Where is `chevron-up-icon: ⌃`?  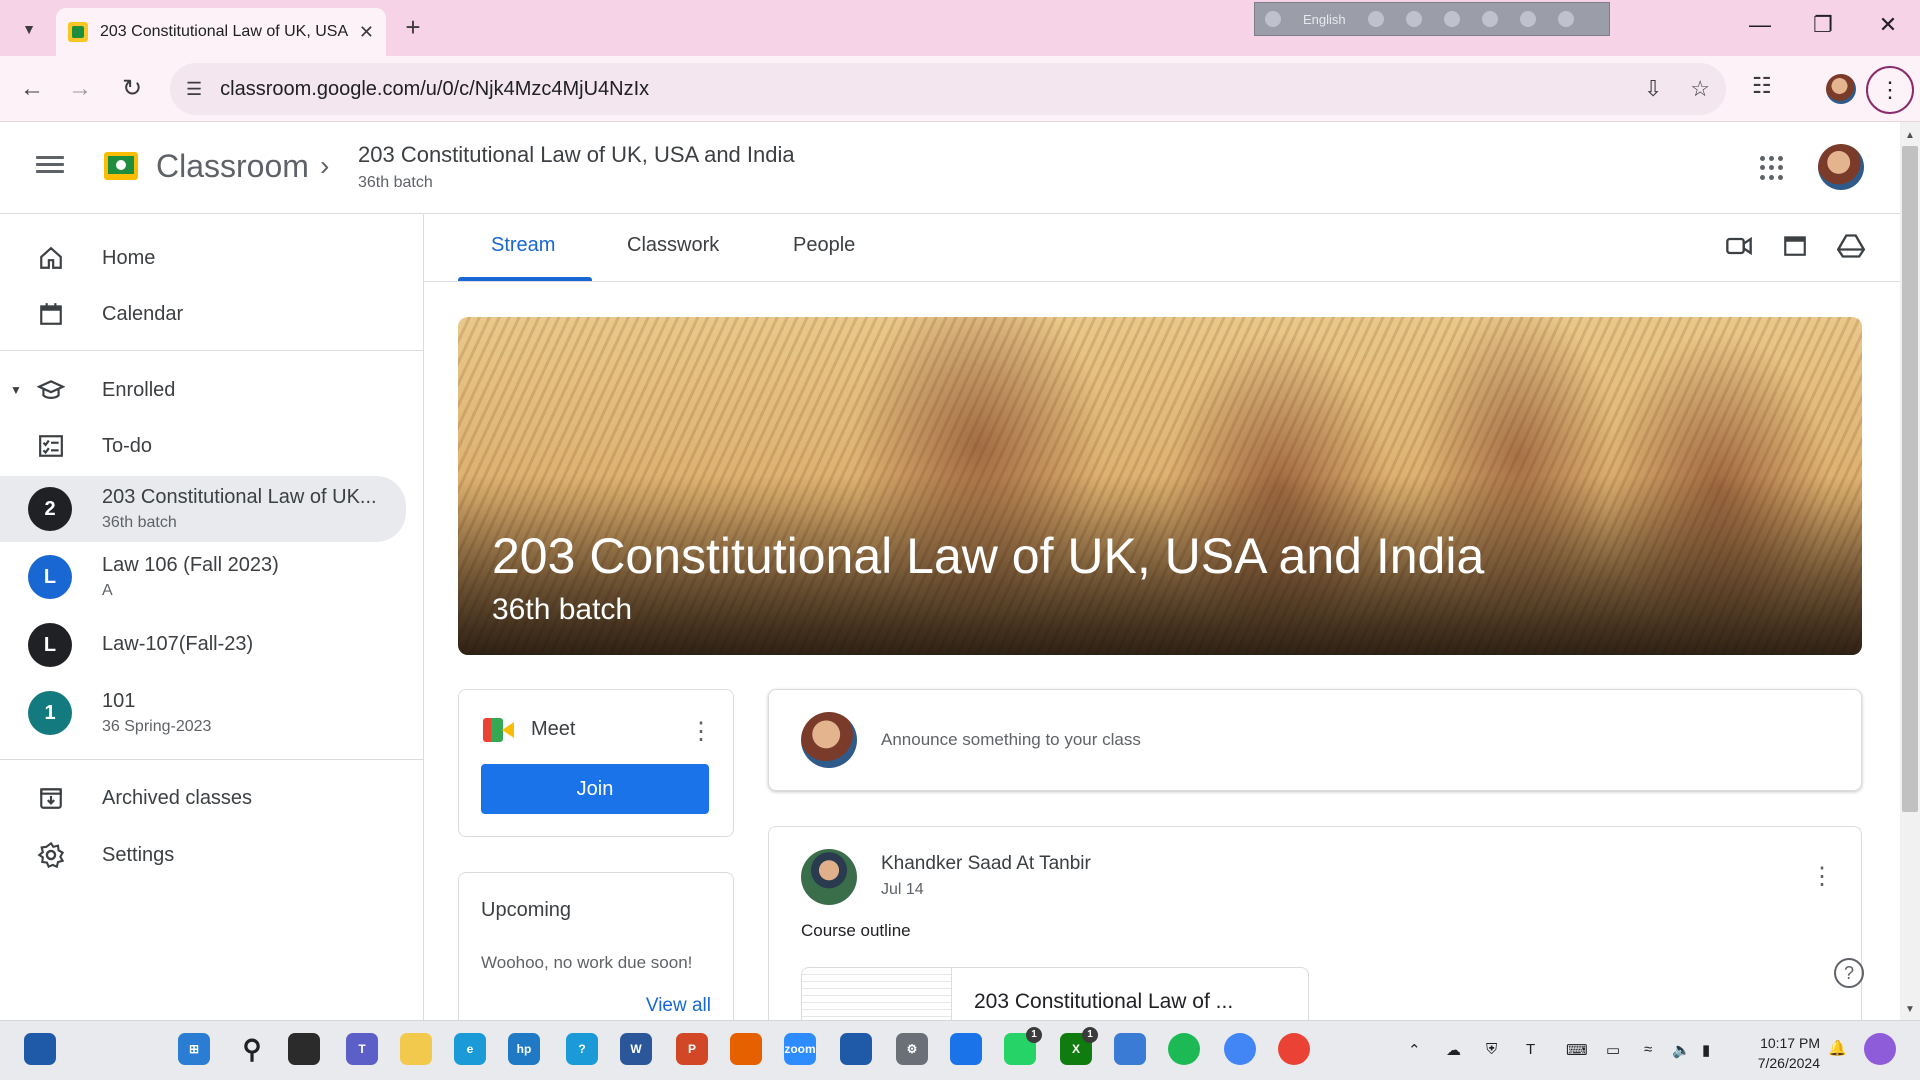
chevron-up-icon: ⌃ is located at coordinates (1414, 1050).